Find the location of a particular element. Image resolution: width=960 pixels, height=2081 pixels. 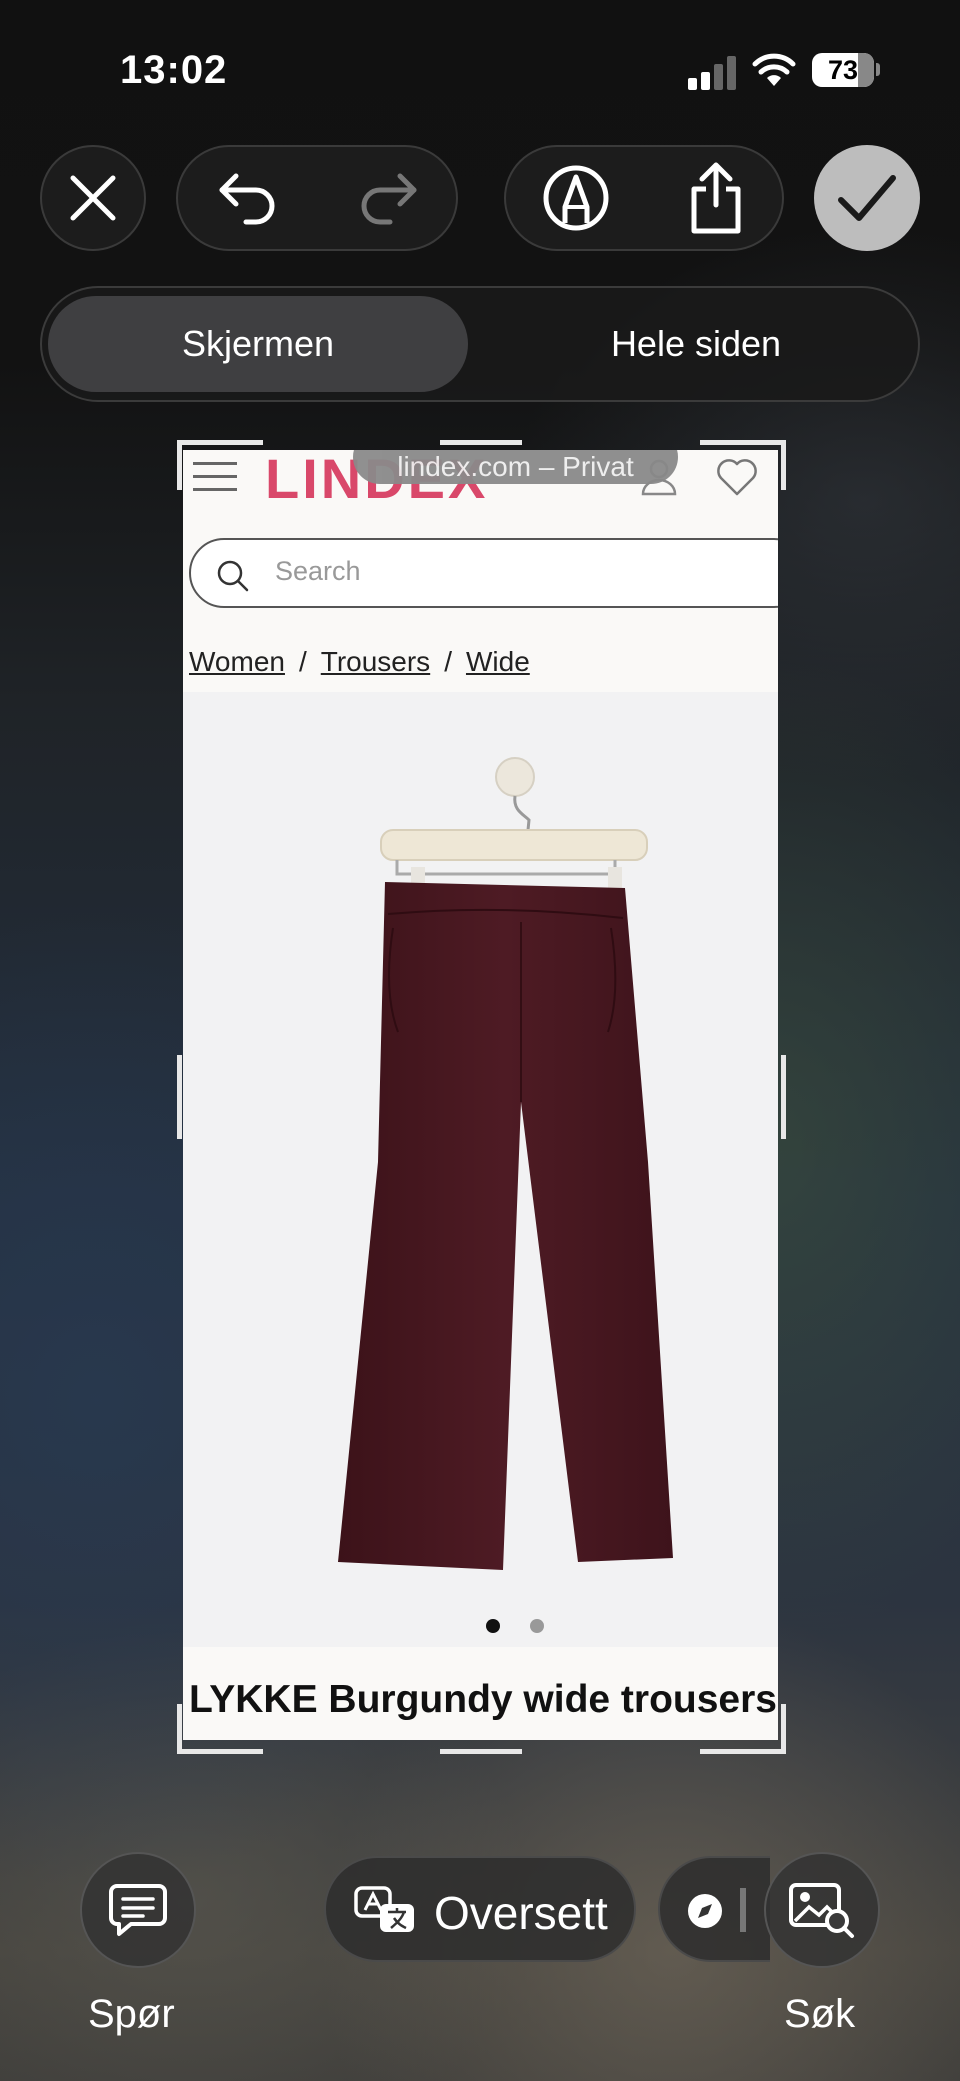

checkmark-icon is located at coordinates (867, 198).